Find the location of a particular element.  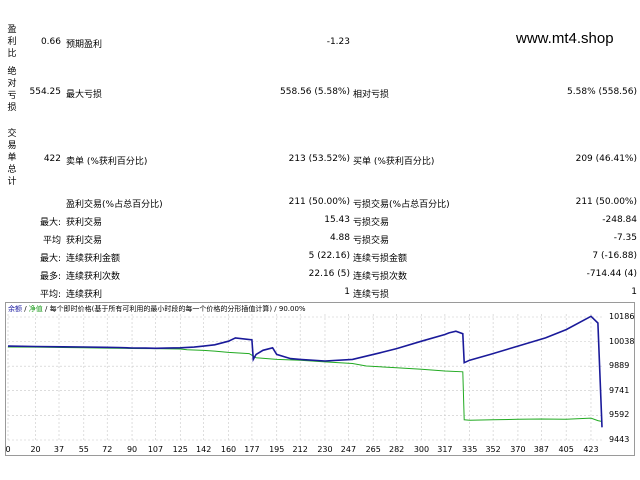

x-tick-label: 230 is located at coordinates (325, 449).